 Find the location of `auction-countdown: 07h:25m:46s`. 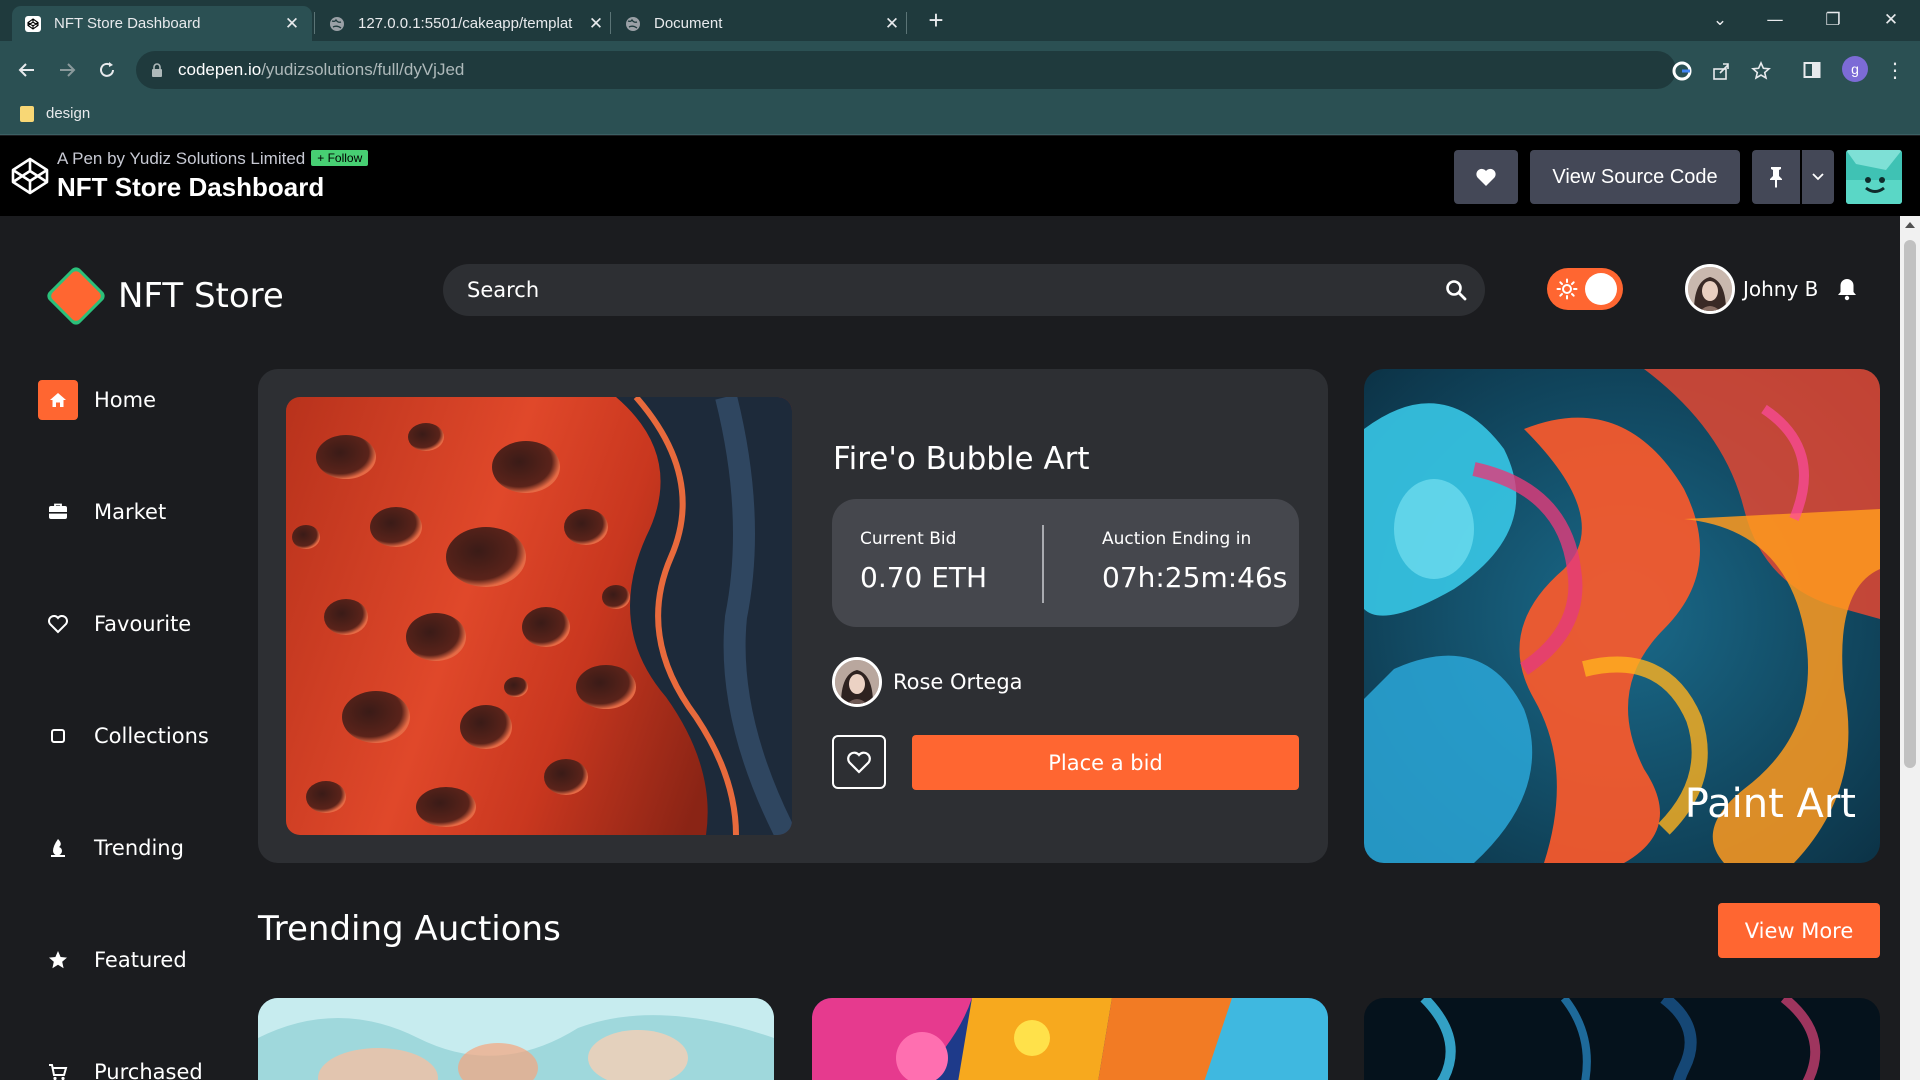

auction-countdown: 07h:25m:46s is located at coordinates (1195, 577).